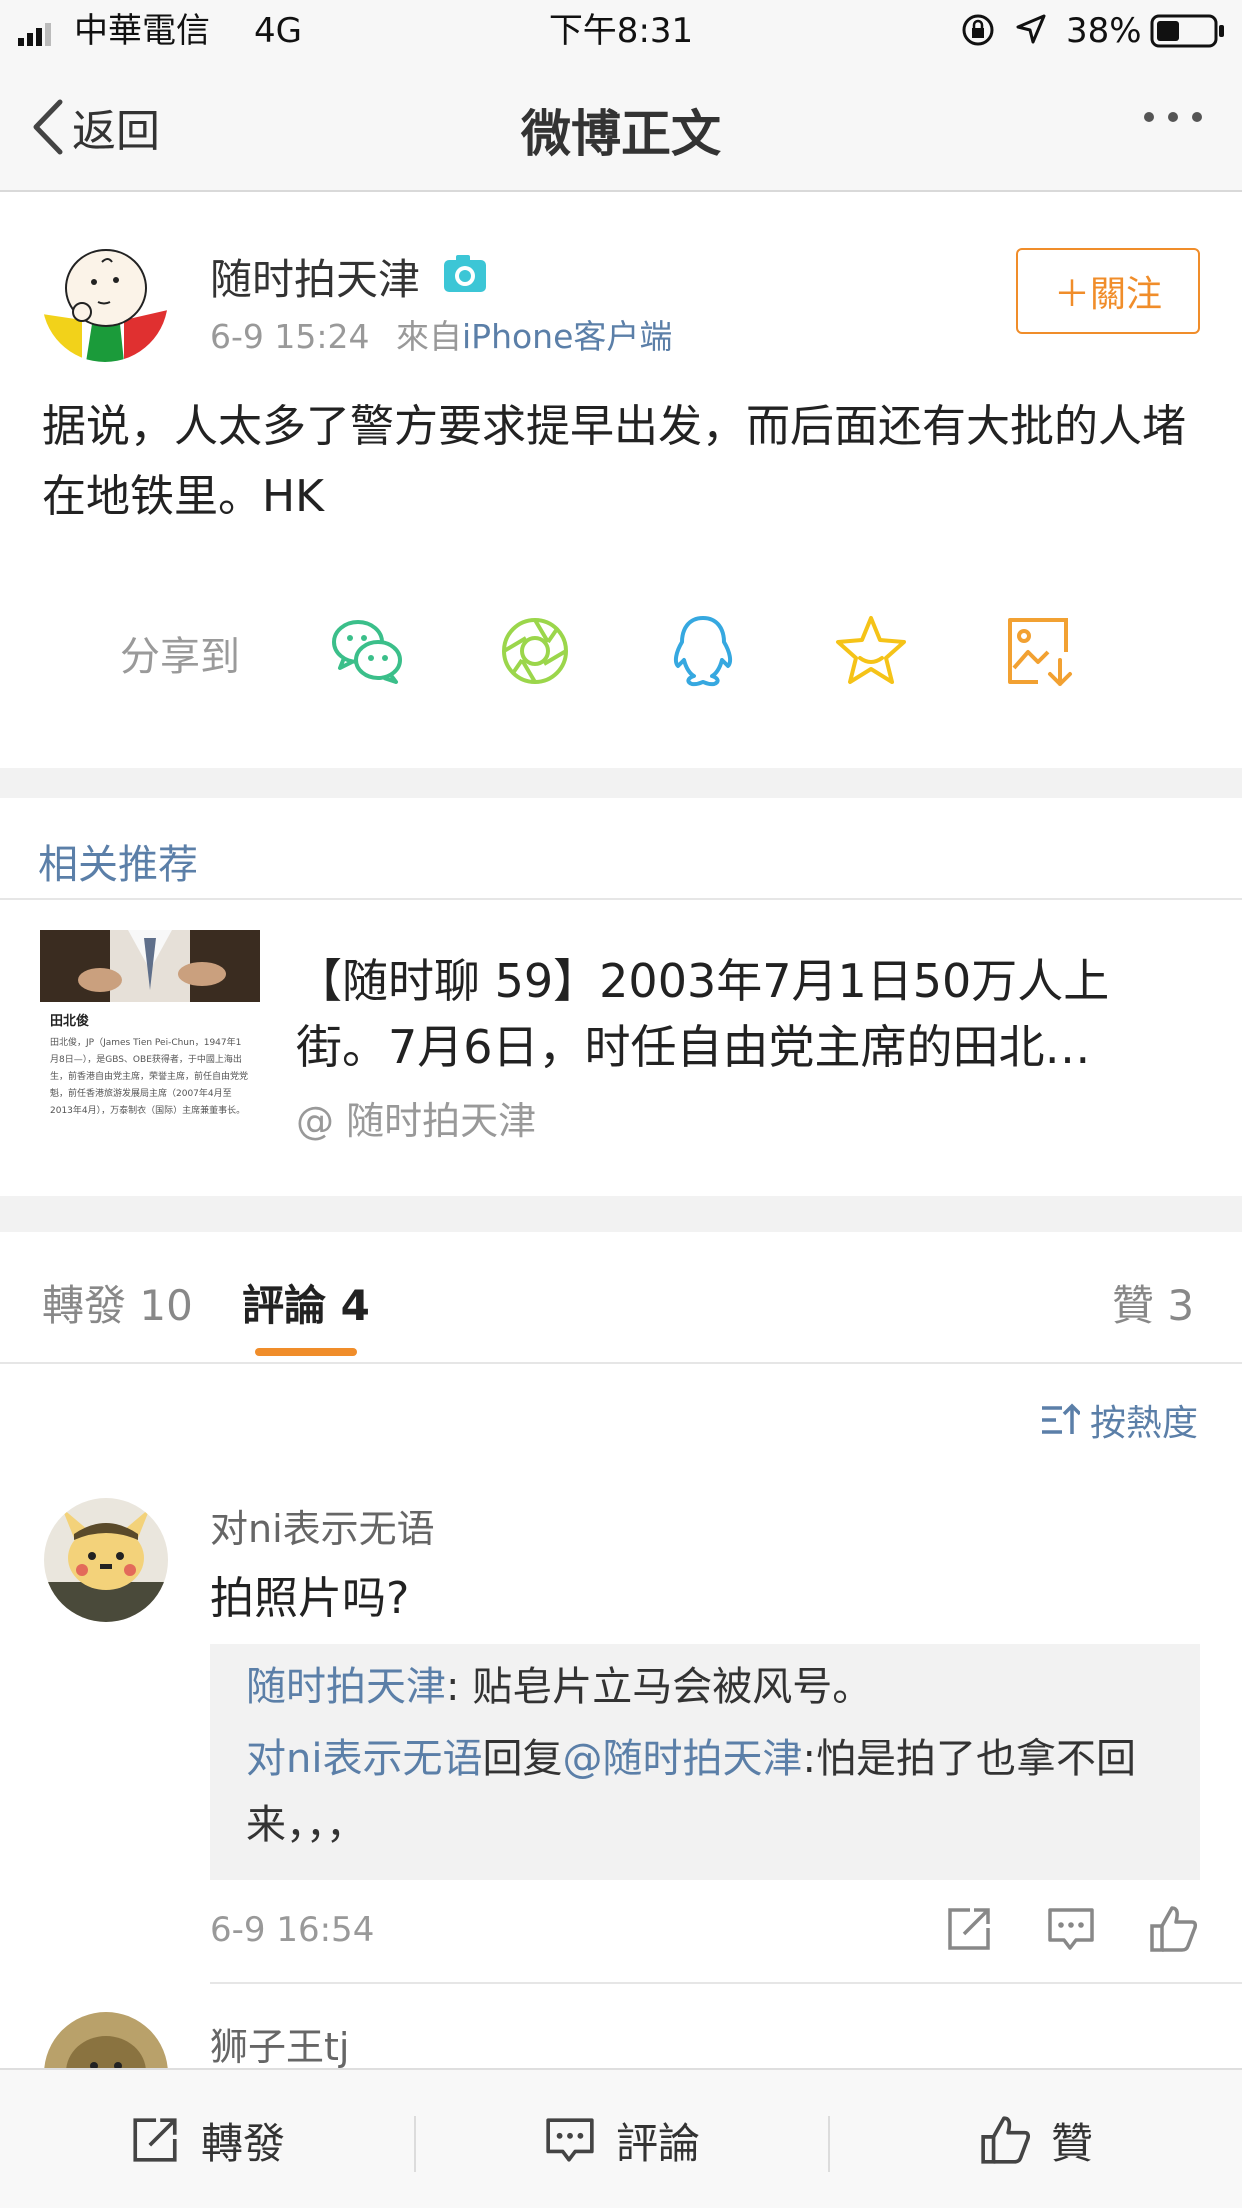 This screenshot has height=2210, width=1242. What do you see at coordinates (1104, 31) in the screenshot?
I see `battery-percent: 38%` at bounding box center [1104, 31].